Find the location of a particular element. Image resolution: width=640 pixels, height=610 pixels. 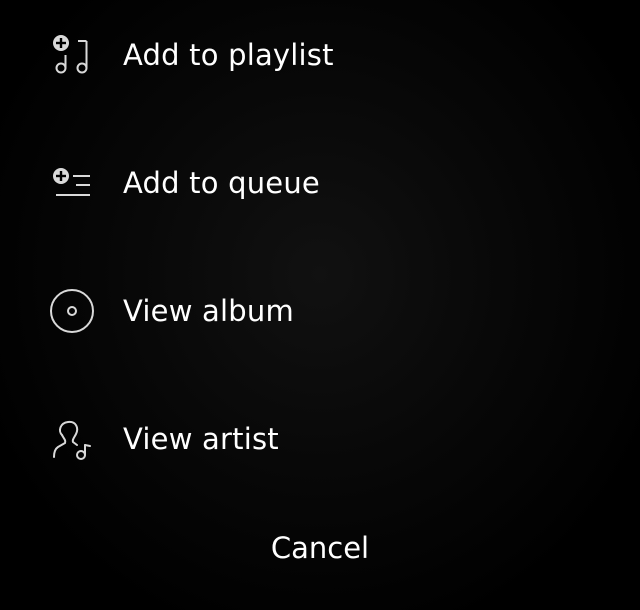

album-icon is located at coordinates (72, 311).